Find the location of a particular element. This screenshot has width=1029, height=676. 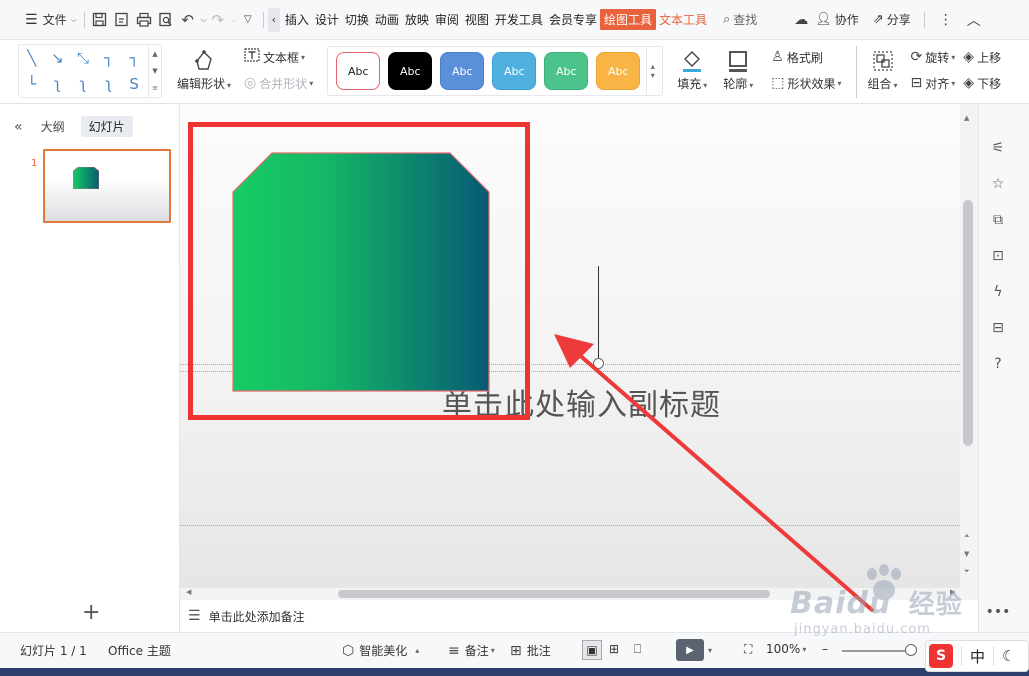

line-icon: ╲ is located at coordinates (31, 58).